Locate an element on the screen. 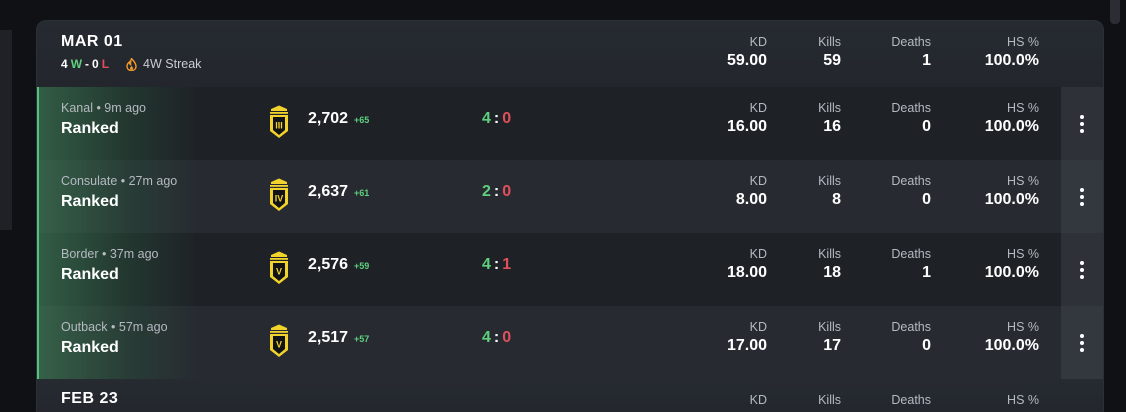 This screenshot has width=1126, height=412. round-score: 4:0 is located at coordinates (496, 338).